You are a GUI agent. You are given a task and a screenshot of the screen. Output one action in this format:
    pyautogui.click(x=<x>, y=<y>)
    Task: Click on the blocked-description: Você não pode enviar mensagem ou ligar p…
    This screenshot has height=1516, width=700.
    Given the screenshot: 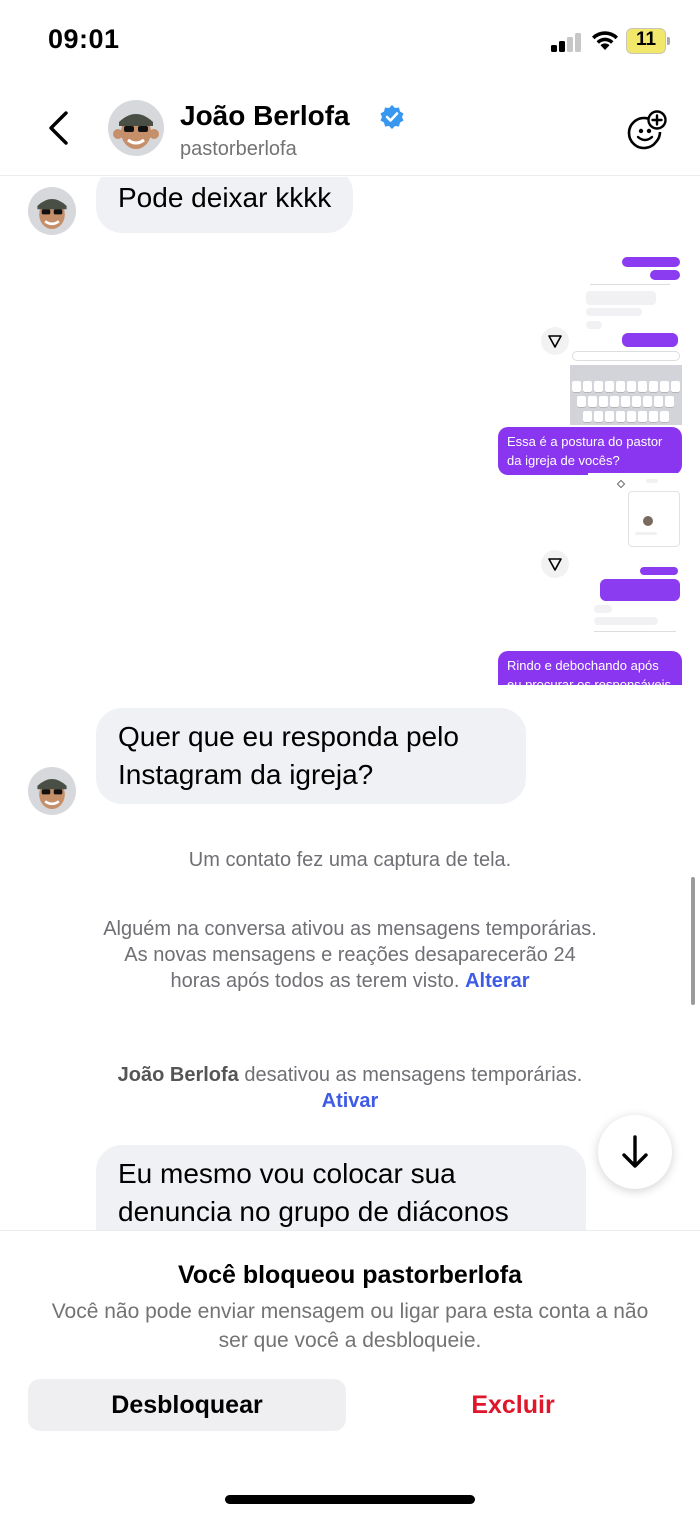 What is the action you would take?
    pyautogui.click(x=350, y=1326)
    